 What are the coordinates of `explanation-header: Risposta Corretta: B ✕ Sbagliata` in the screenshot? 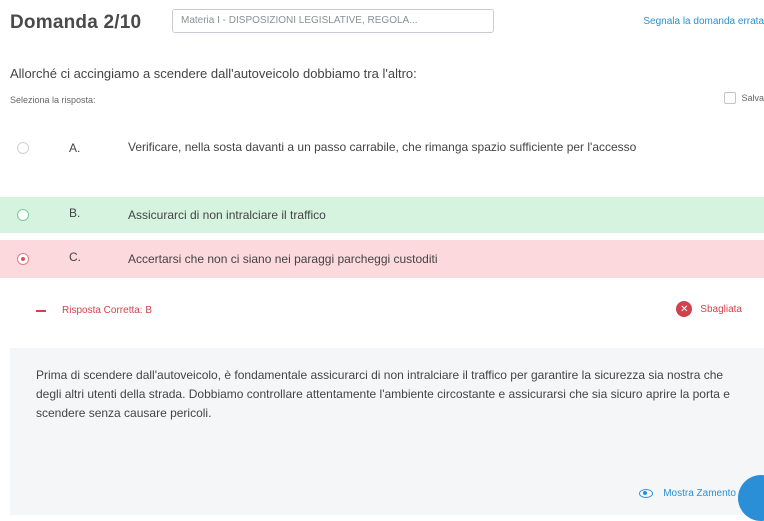 It's located at (387, 318).